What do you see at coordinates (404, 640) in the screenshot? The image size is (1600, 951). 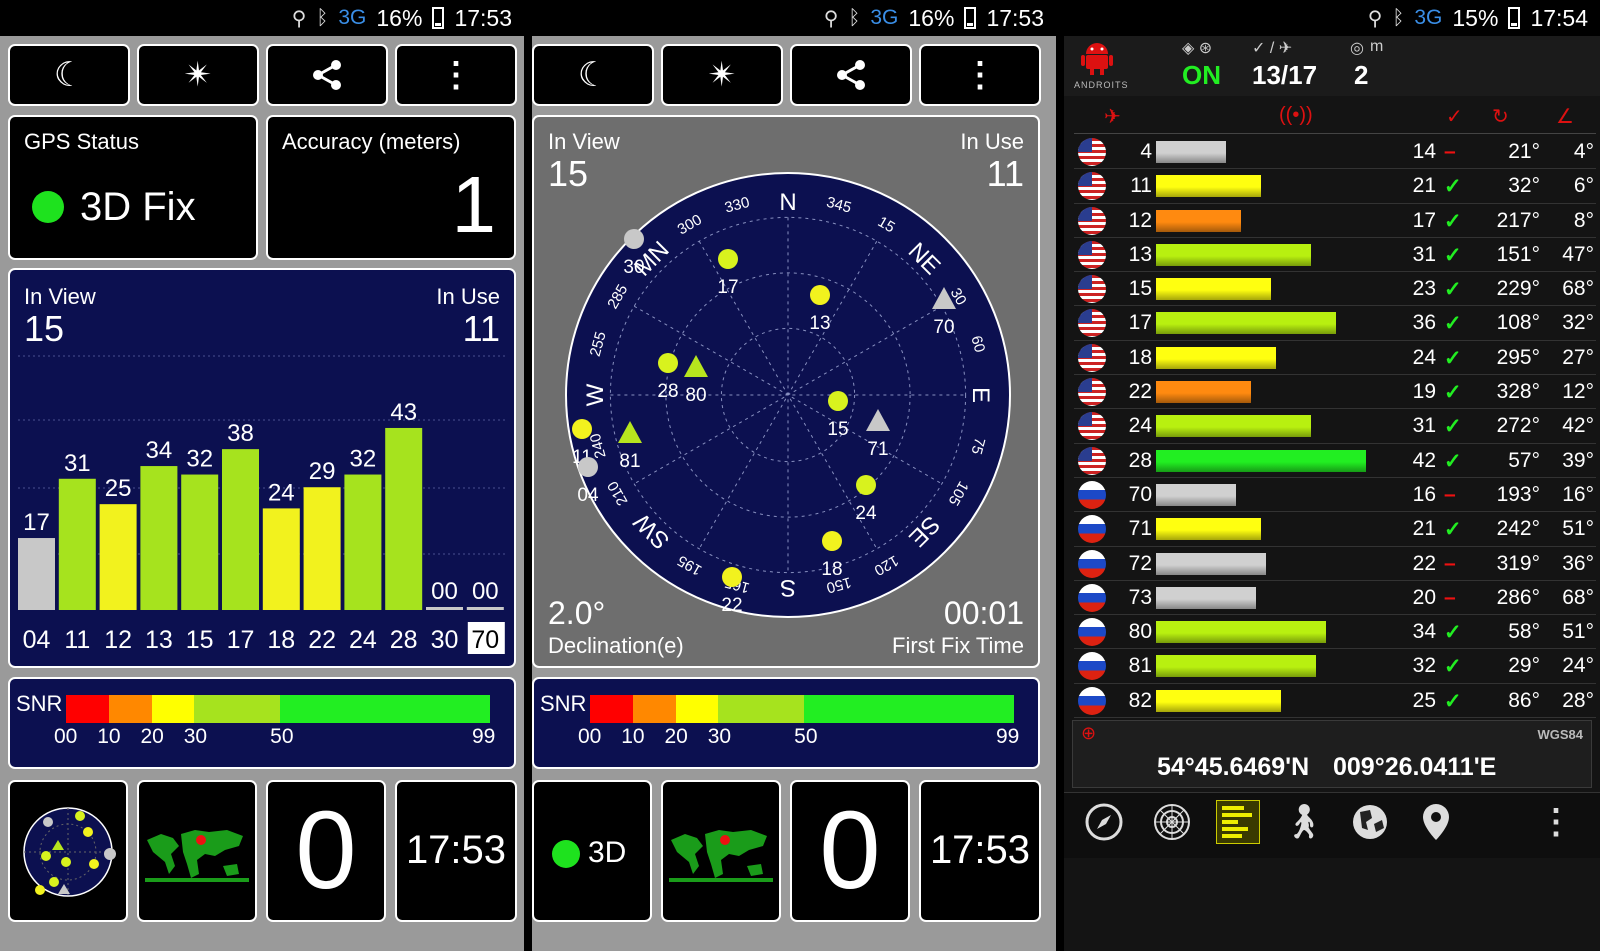 I see `prn-label: 28` at bounding box center [404, 640].